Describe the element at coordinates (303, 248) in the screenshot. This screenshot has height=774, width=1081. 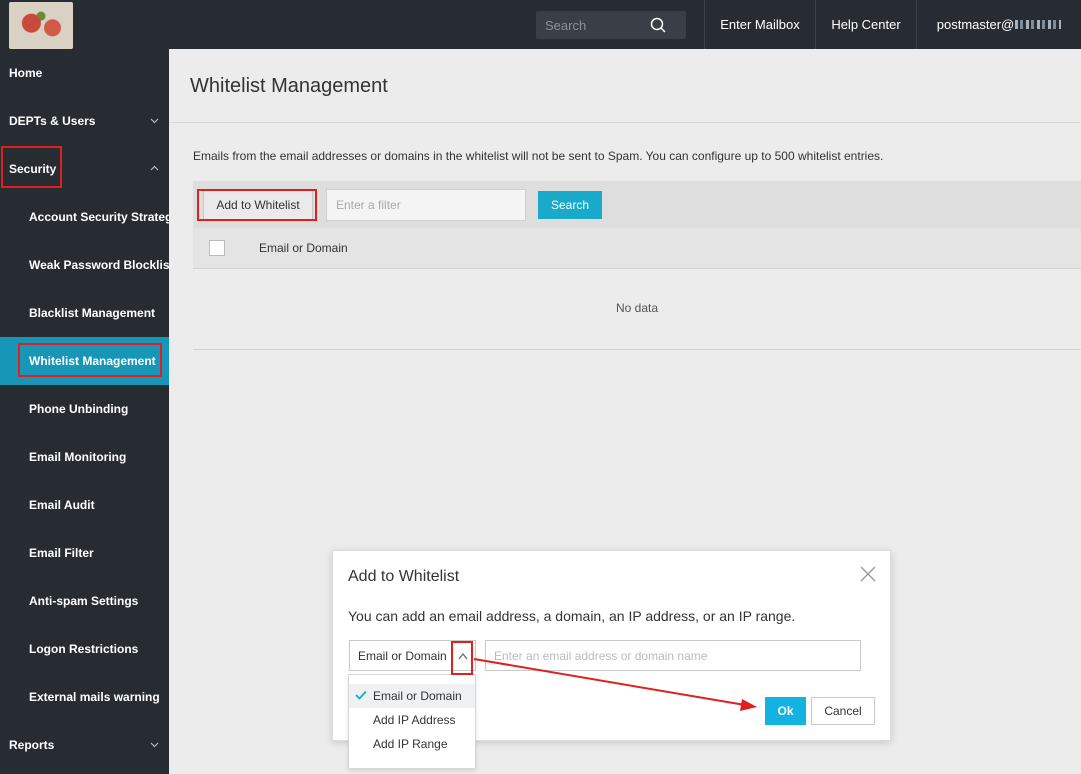
I see `column-header-email: Email or Domain` at that location.